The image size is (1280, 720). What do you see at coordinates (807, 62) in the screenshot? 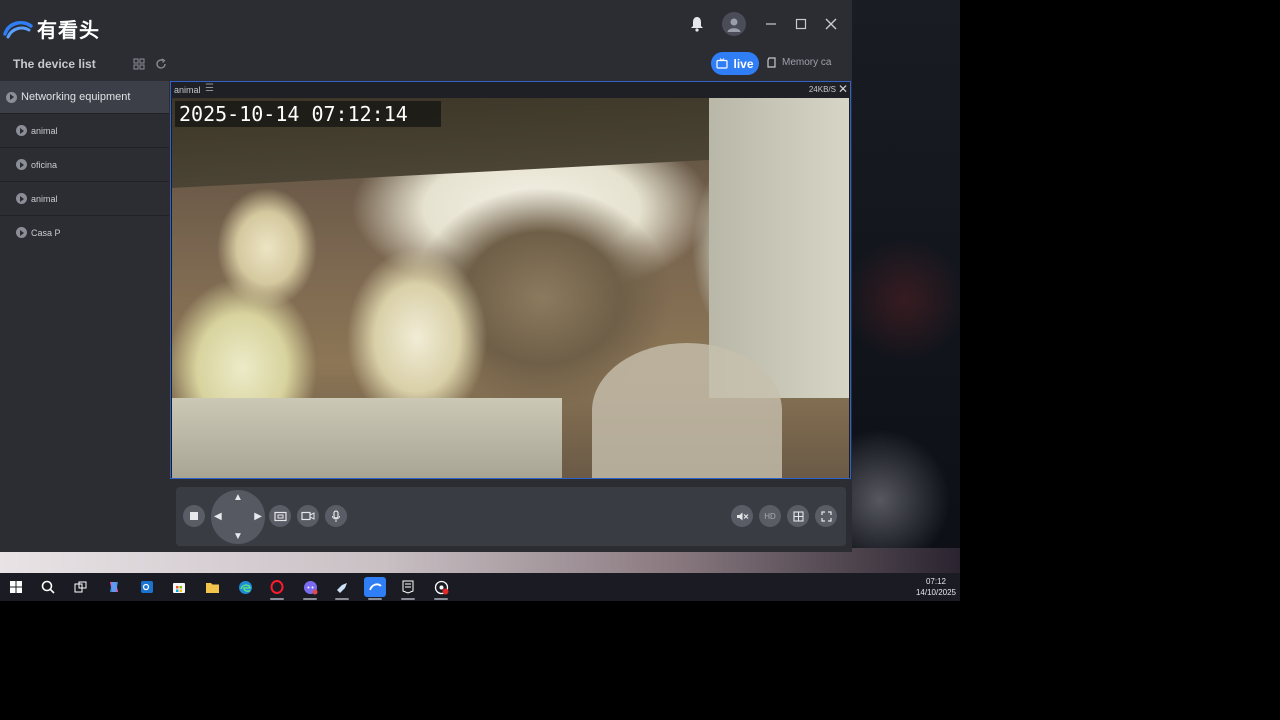
I see `memory-card-tab-label: Memory ca` at bounding box center [807, 62].